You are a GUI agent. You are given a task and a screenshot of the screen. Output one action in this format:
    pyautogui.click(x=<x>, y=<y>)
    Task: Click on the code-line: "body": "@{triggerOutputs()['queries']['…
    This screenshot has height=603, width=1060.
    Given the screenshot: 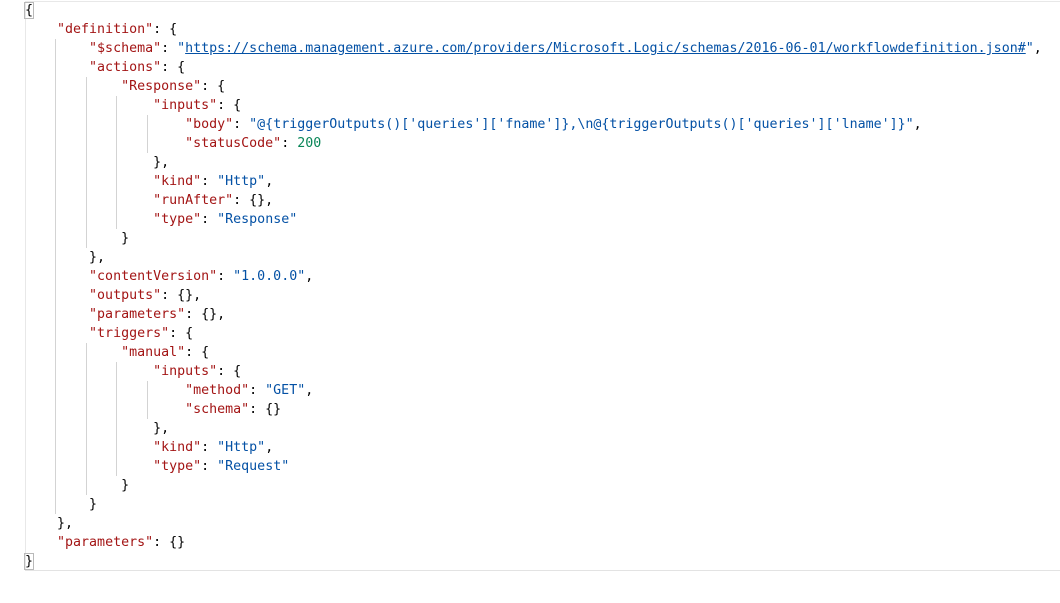 What is the action you would take?
    pyautogui.click(x=533, y=124)
    